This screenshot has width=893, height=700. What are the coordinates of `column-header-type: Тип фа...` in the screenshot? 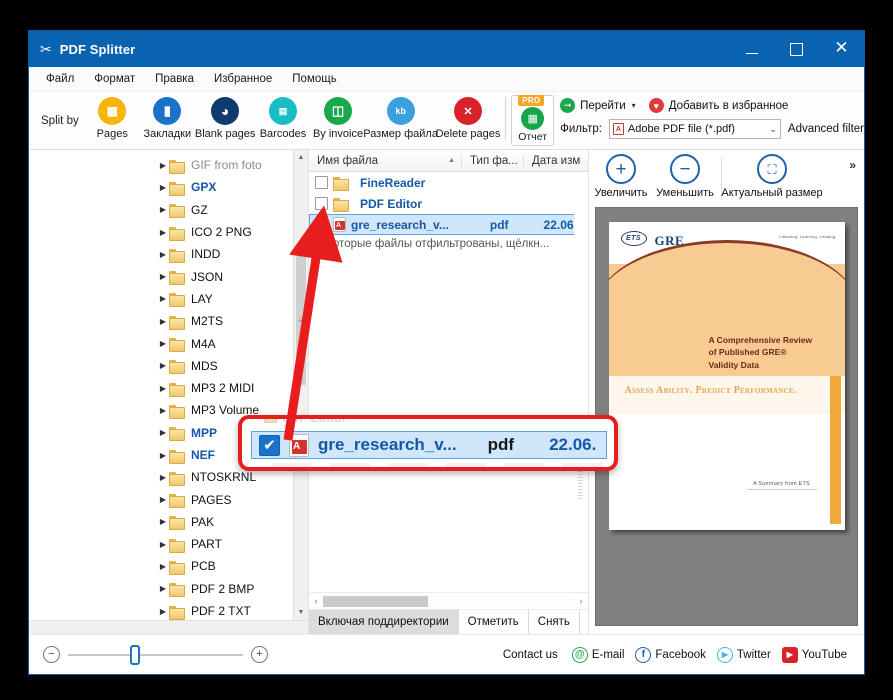 It's located at (492, 160).